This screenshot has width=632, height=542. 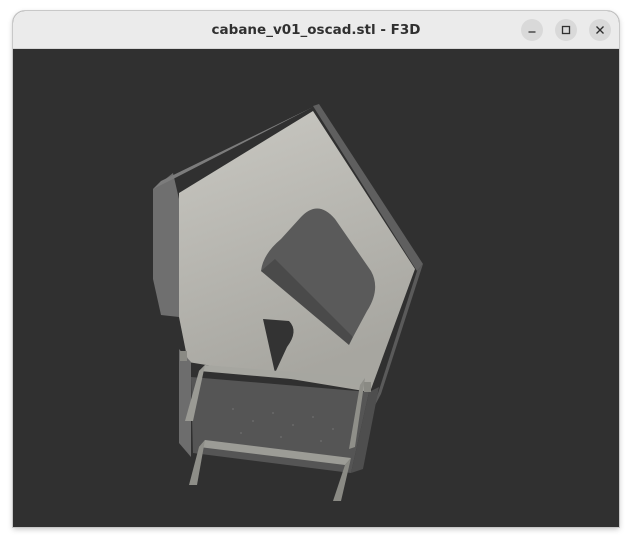 What do you see at coordinates (367, 387) in the screenshot?
I see `model-post-right` at bounding box center [367, 387].